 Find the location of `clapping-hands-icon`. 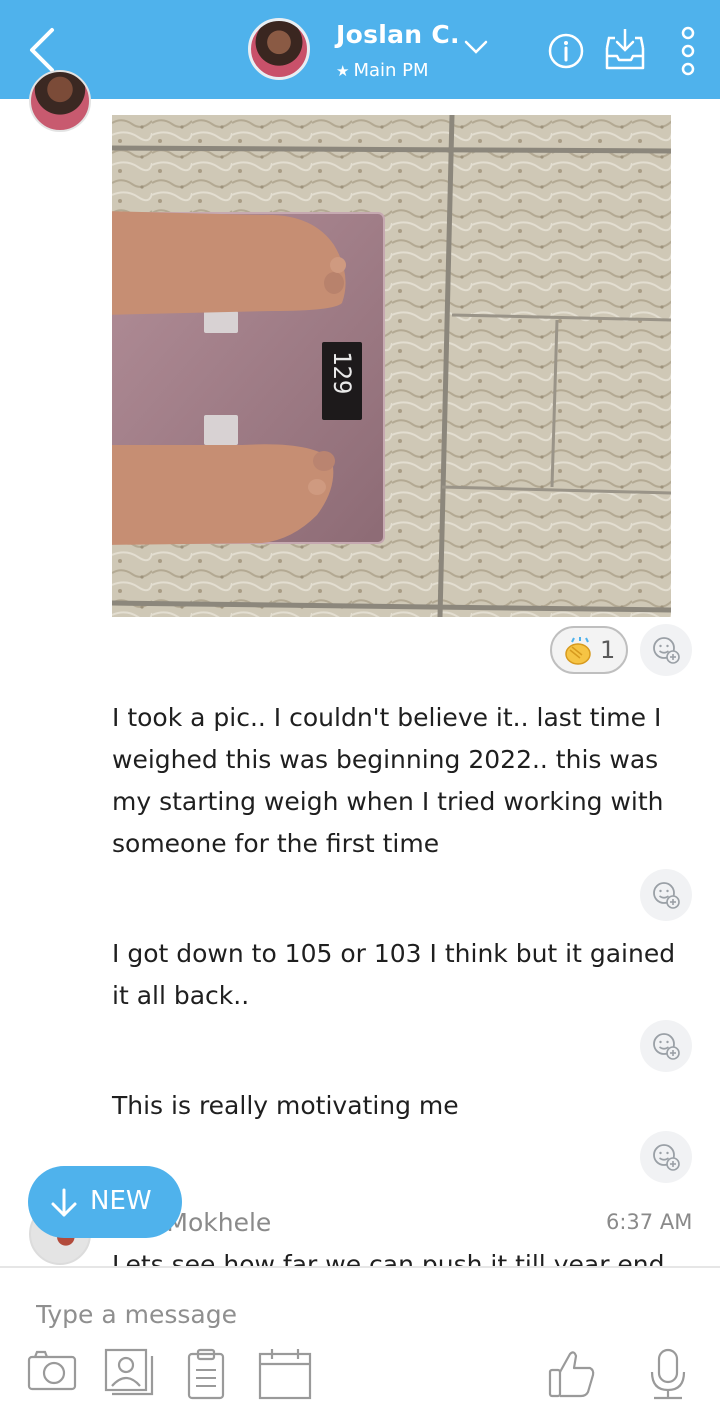

clapping-hands-icon is located at coordinates (578, 651).